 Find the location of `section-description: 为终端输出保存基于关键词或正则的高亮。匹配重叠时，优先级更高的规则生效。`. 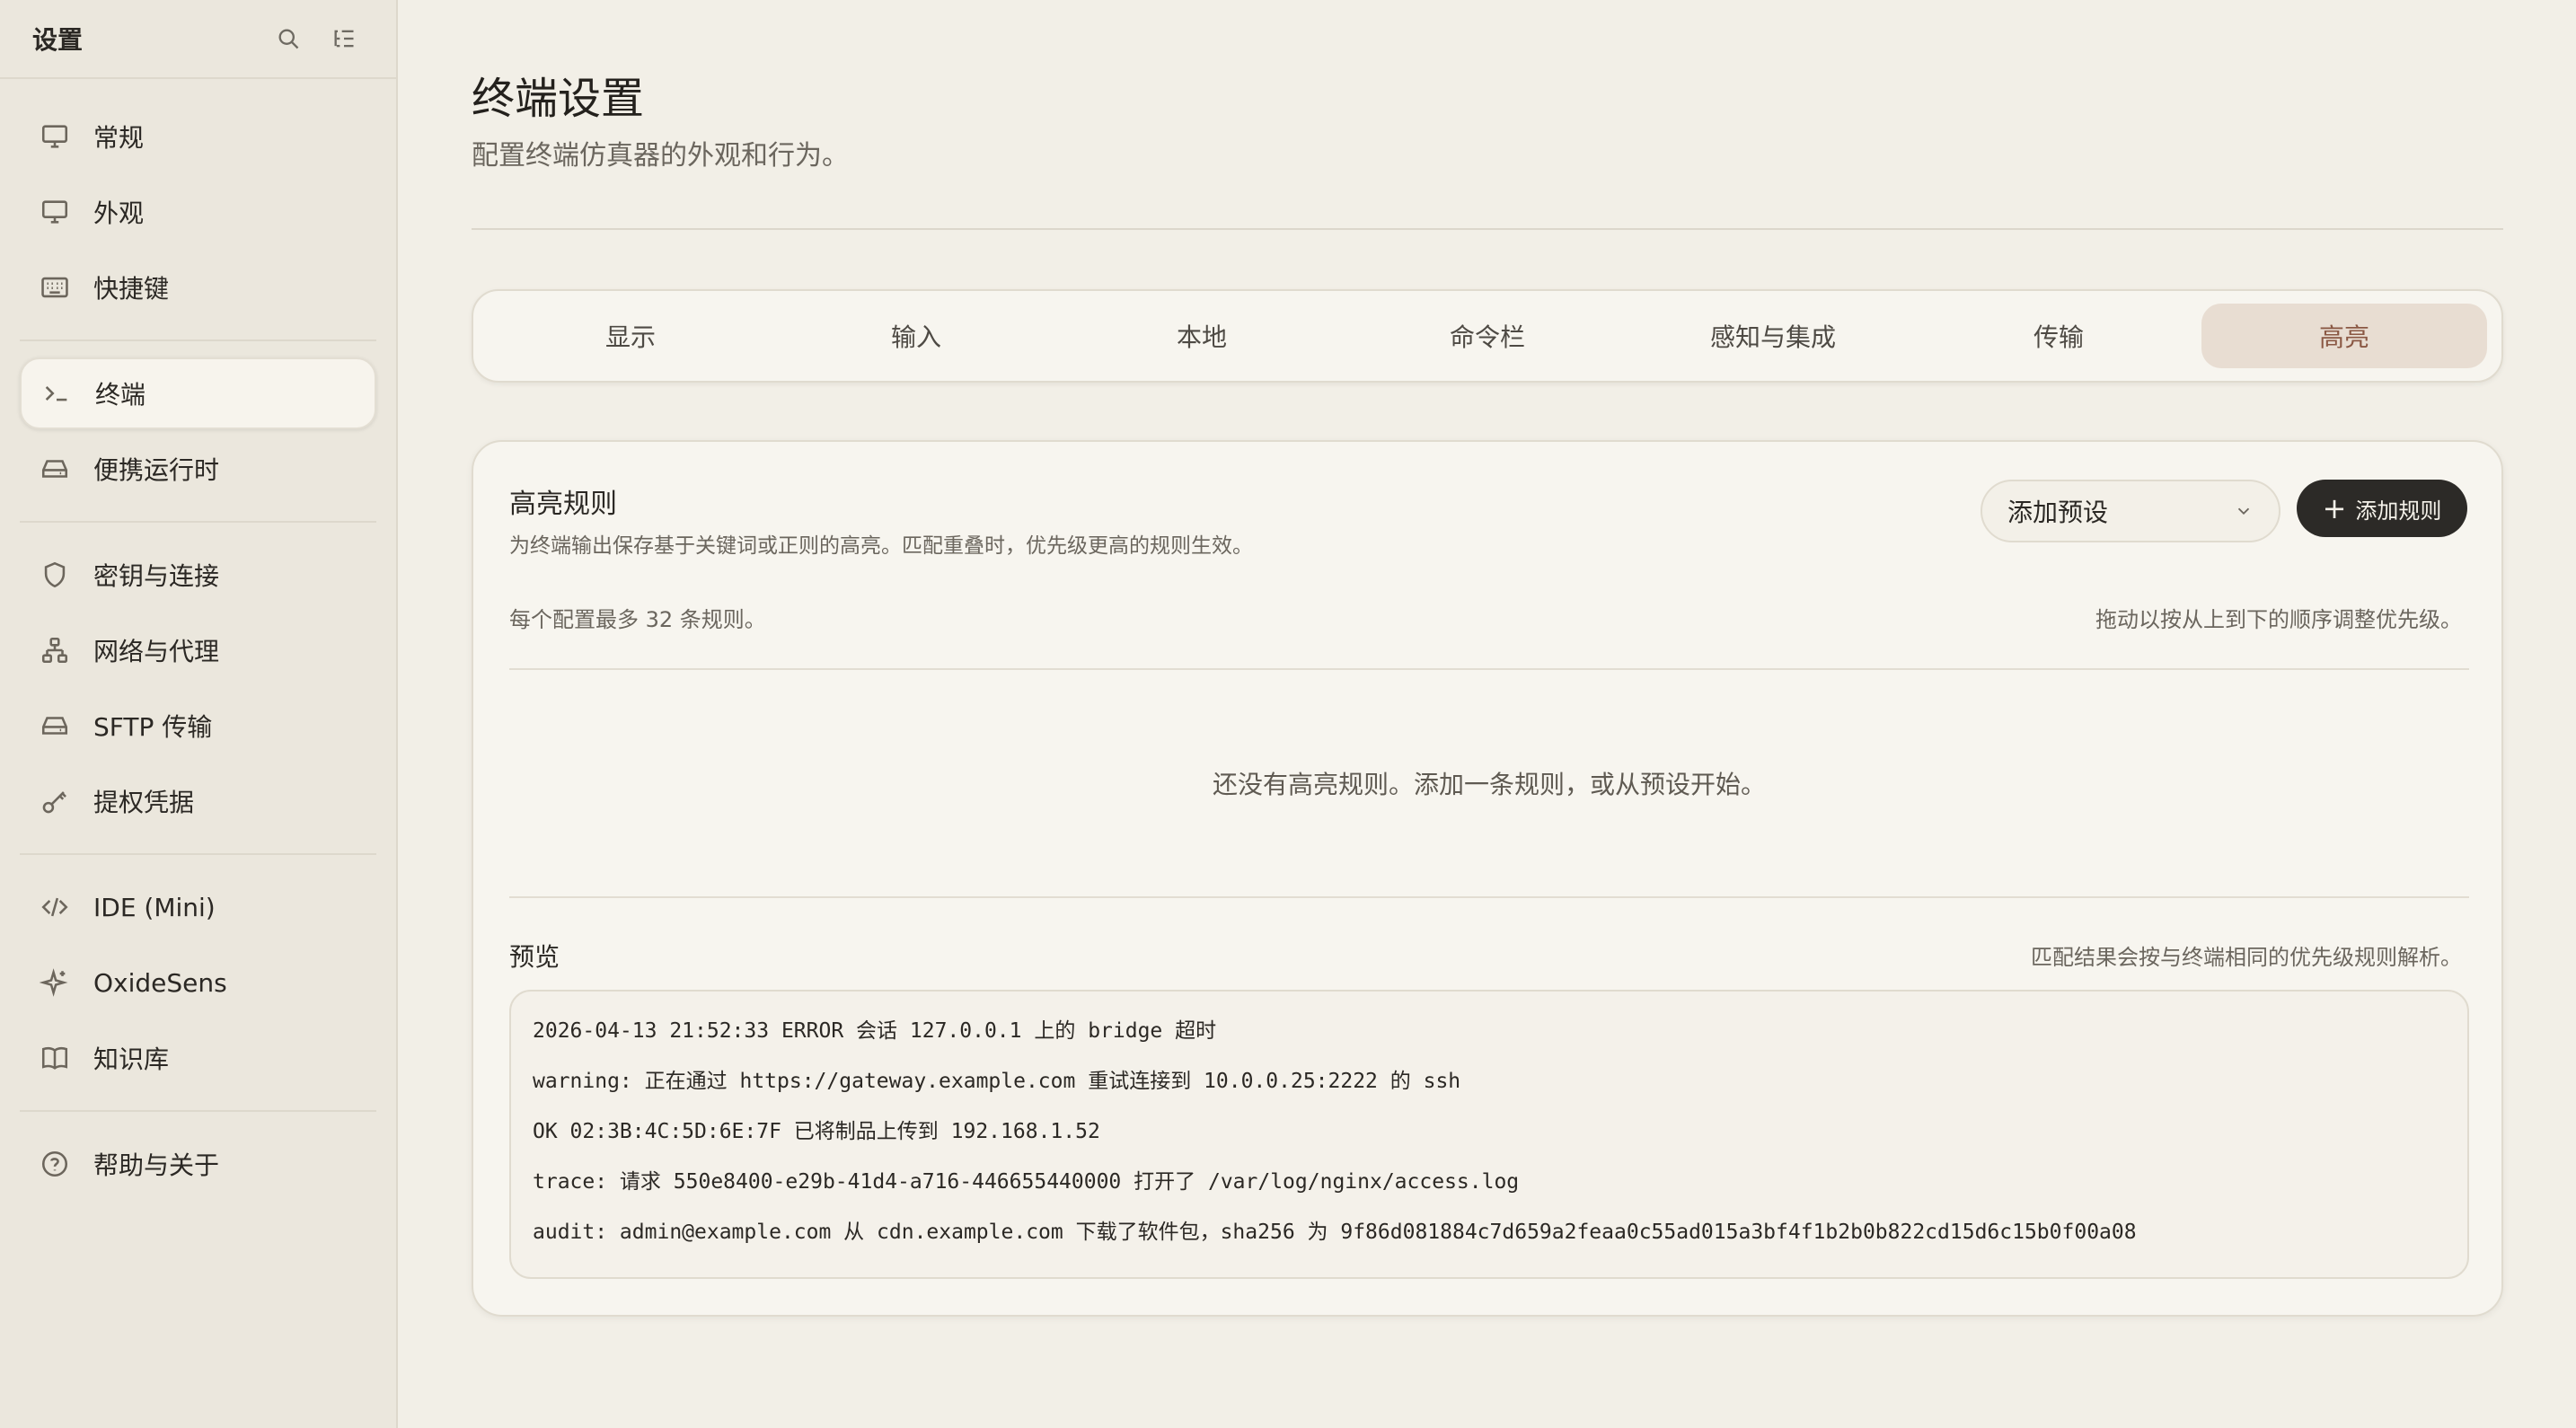

section-description: 为终端输出保存基于关键词或正则的高亮。匹配重叠时，优先级更高的规则生效。 is located at coordinates (881, 546).